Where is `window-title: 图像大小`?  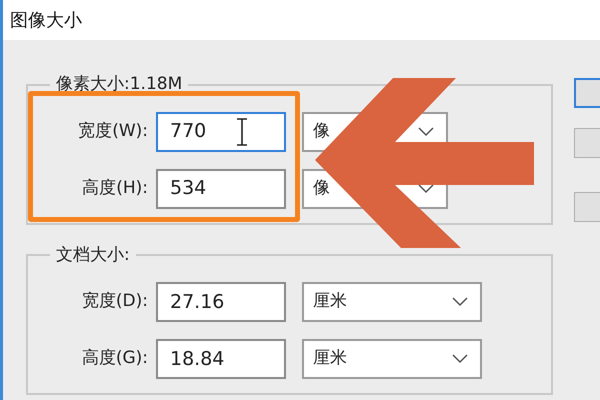
window-title: 图像大小 is located at coordinates (46, 20).